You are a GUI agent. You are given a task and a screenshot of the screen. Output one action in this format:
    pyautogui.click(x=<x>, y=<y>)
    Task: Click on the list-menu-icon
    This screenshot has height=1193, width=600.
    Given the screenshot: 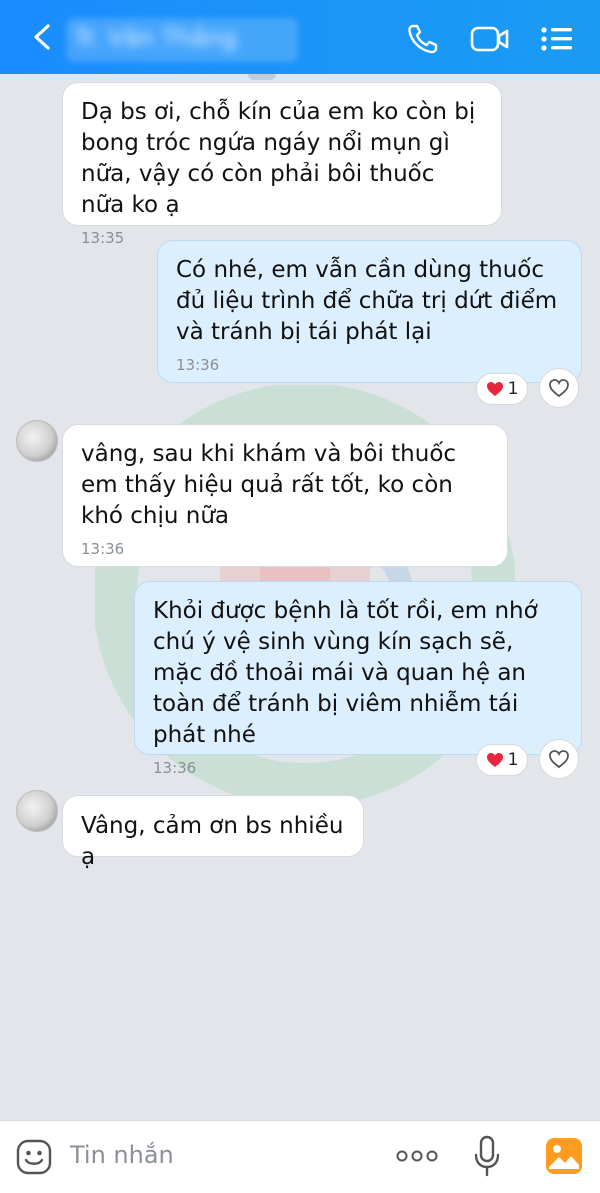 What is the action you would take?
    pyautogui.click(x=557, y=39)
    